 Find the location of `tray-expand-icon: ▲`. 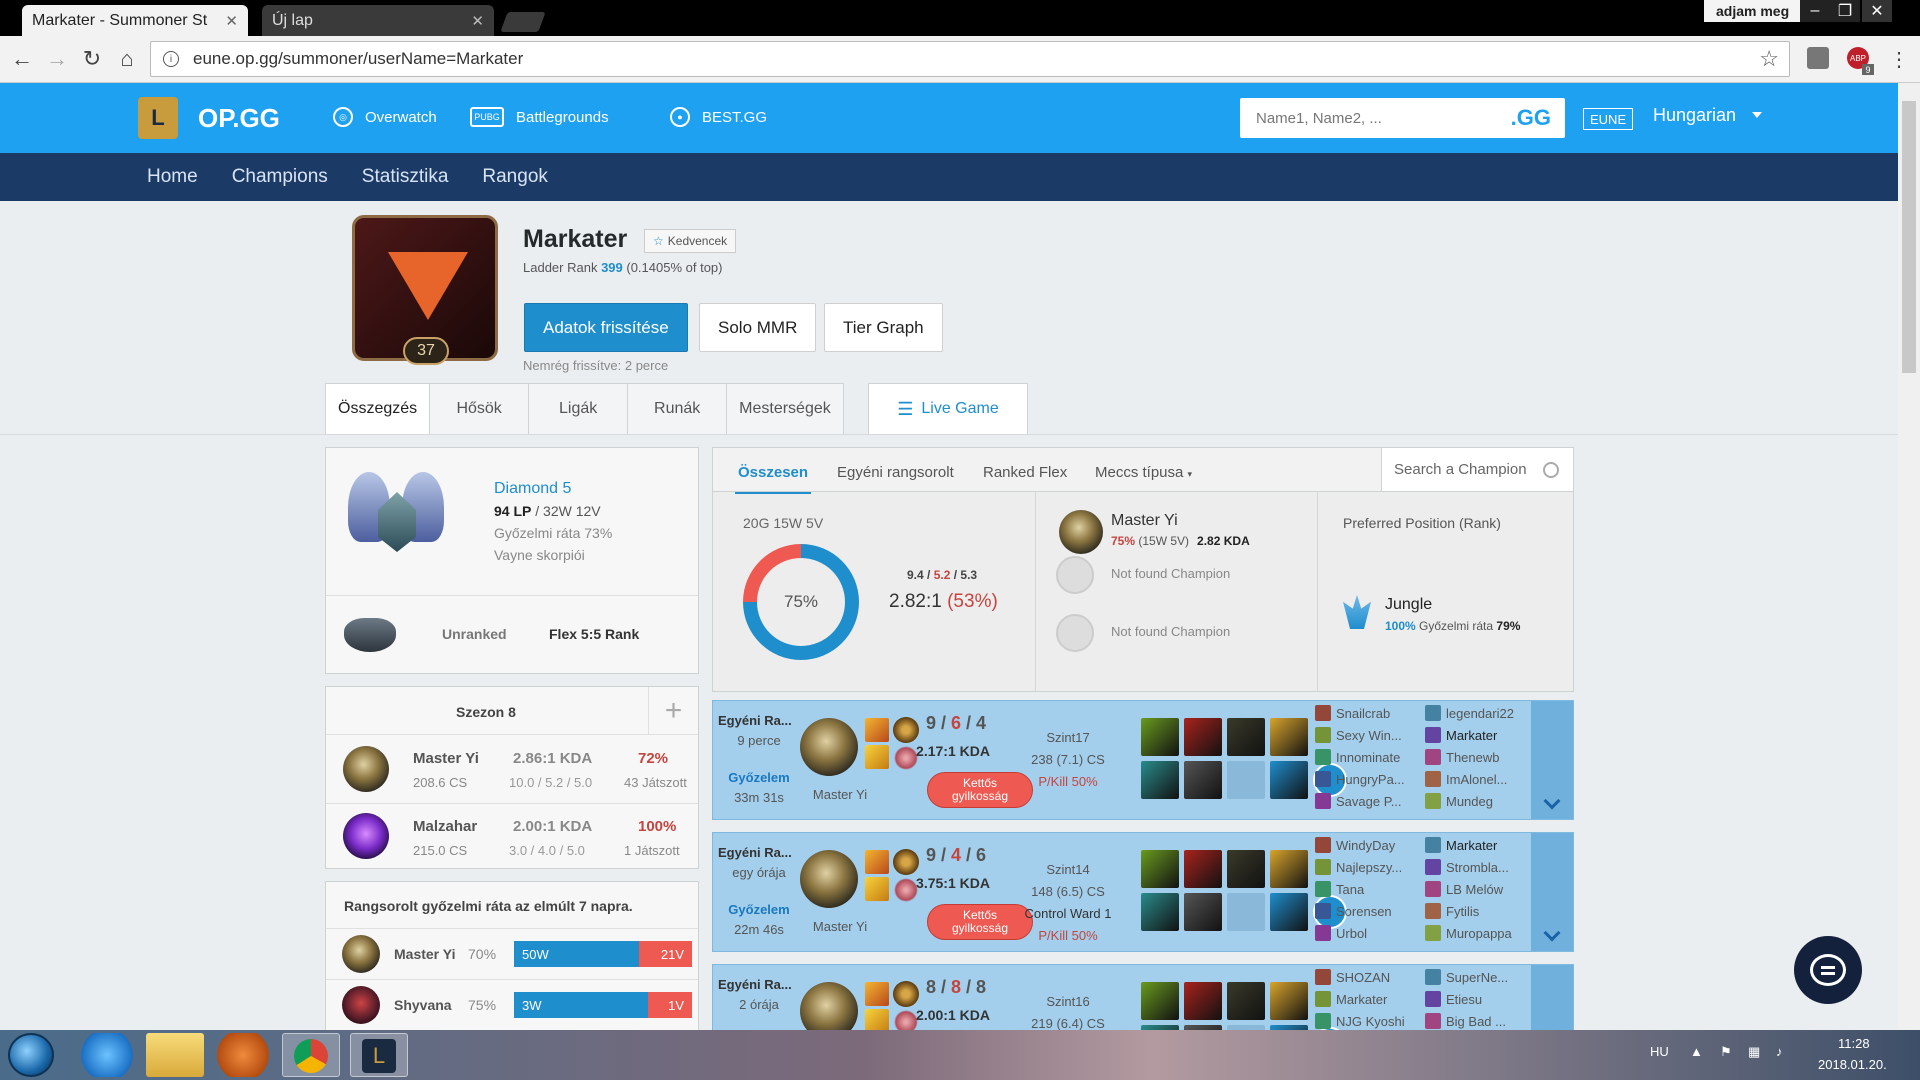

tray-expand-icon: ▲ is located at coordinates (1696, 1051).